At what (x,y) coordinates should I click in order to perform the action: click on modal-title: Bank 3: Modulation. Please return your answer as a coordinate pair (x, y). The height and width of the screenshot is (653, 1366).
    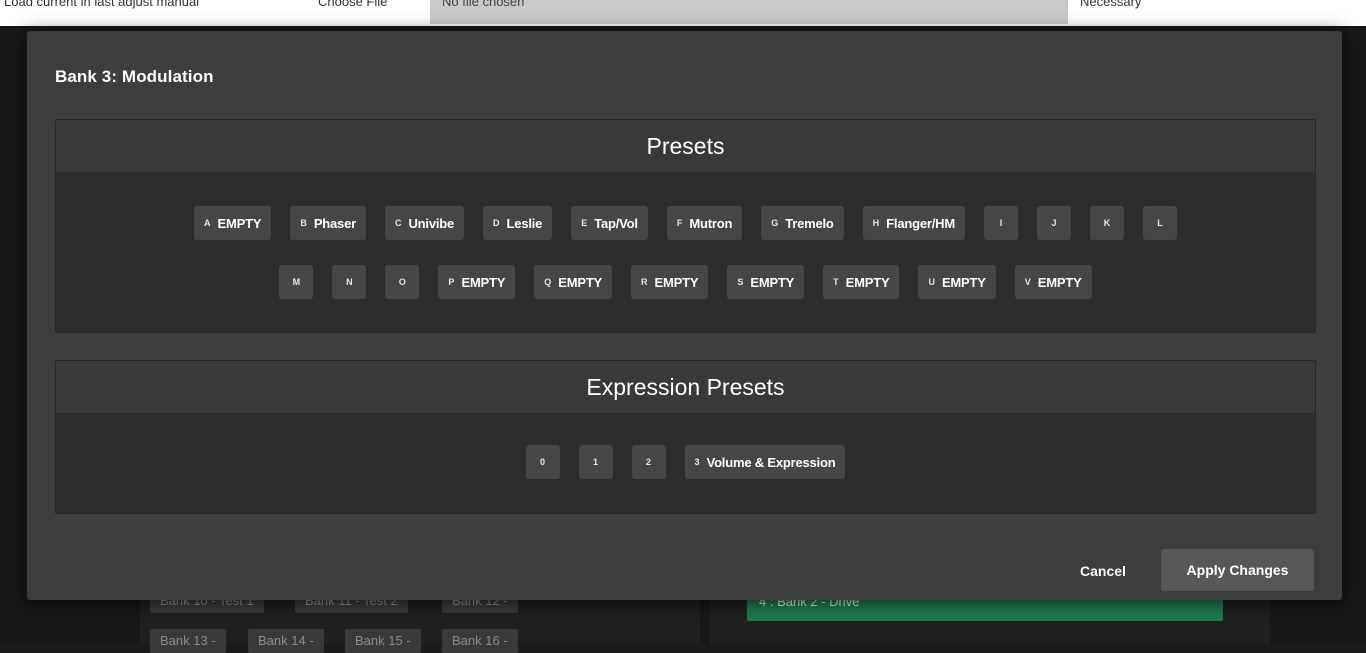
    Looking at the image, I should click on (134, 76).